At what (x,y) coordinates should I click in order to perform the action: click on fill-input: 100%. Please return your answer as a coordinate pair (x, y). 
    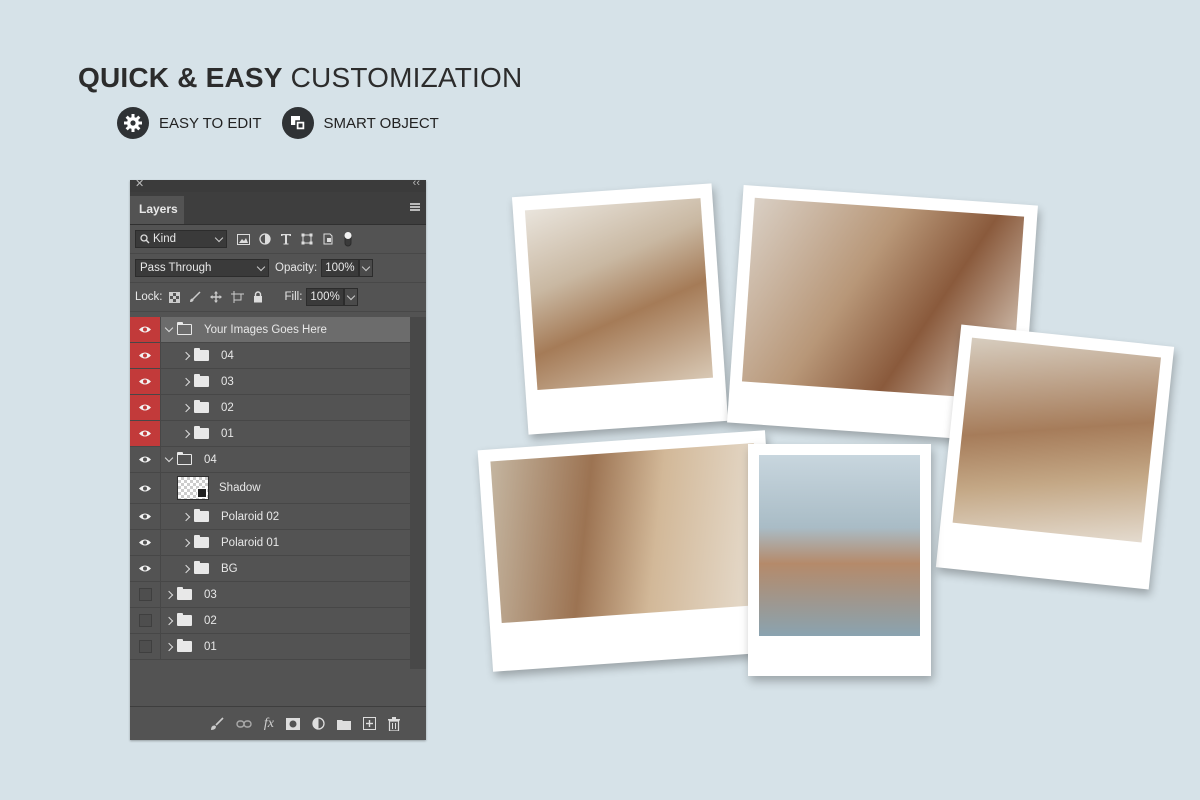
    Looking at the image, I should click on (325, 297).